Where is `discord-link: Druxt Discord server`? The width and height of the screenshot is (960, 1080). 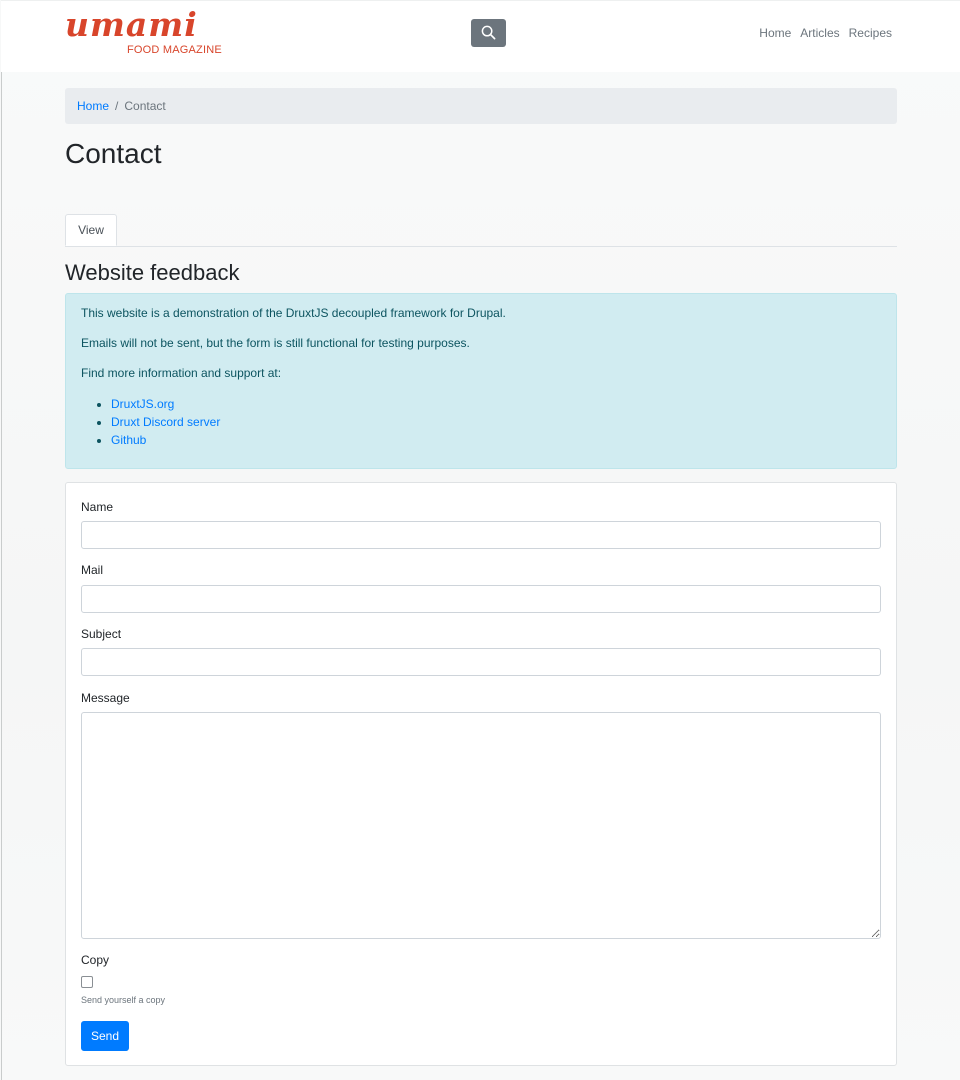 discord-link: Druxt Discord server is located at coordinates (165, 422).